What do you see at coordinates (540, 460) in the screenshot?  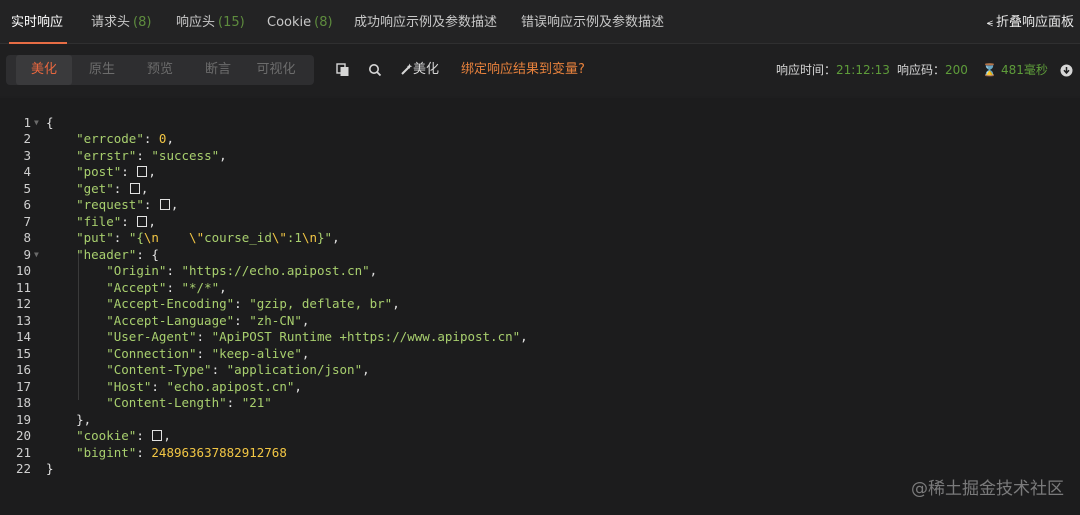 I see `code-line: 22}` at bounding box center [540, 460].